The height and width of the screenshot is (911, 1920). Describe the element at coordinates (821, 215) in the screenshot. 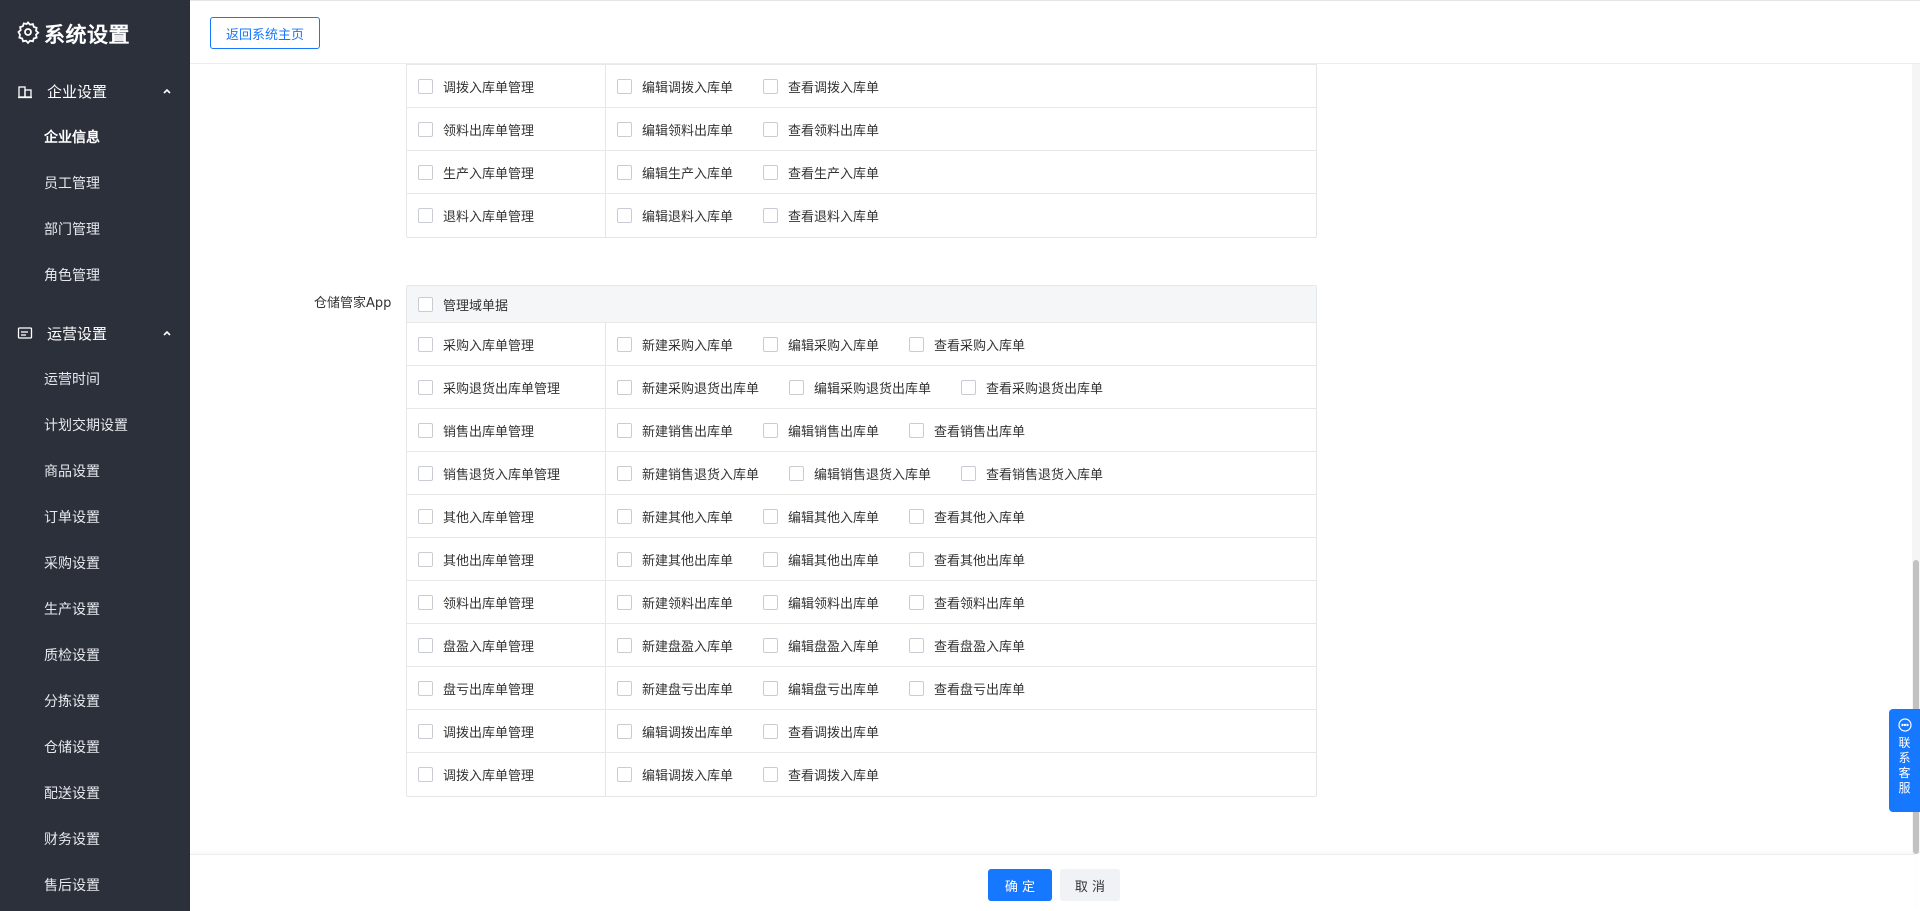

I see `checkbox-option: 查看退料入库单` at that location.